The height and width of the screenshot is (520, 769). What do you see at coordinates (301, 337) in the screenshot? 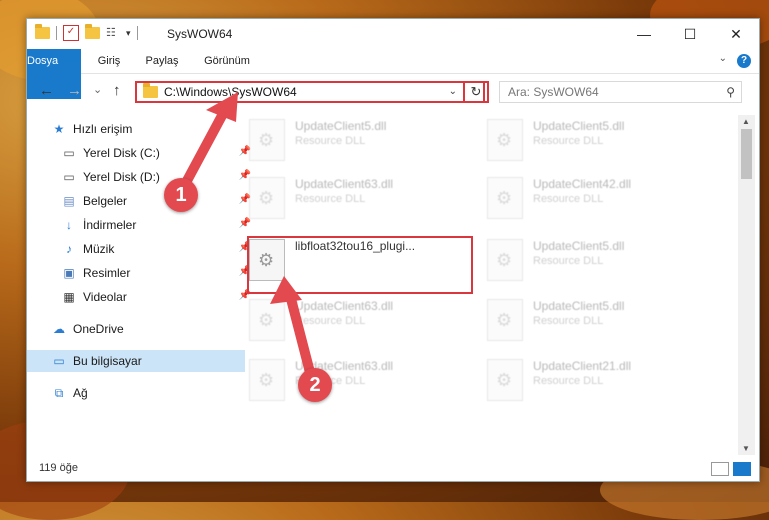
I see `arrow-2-shaft` at bounding box center [301, 337].